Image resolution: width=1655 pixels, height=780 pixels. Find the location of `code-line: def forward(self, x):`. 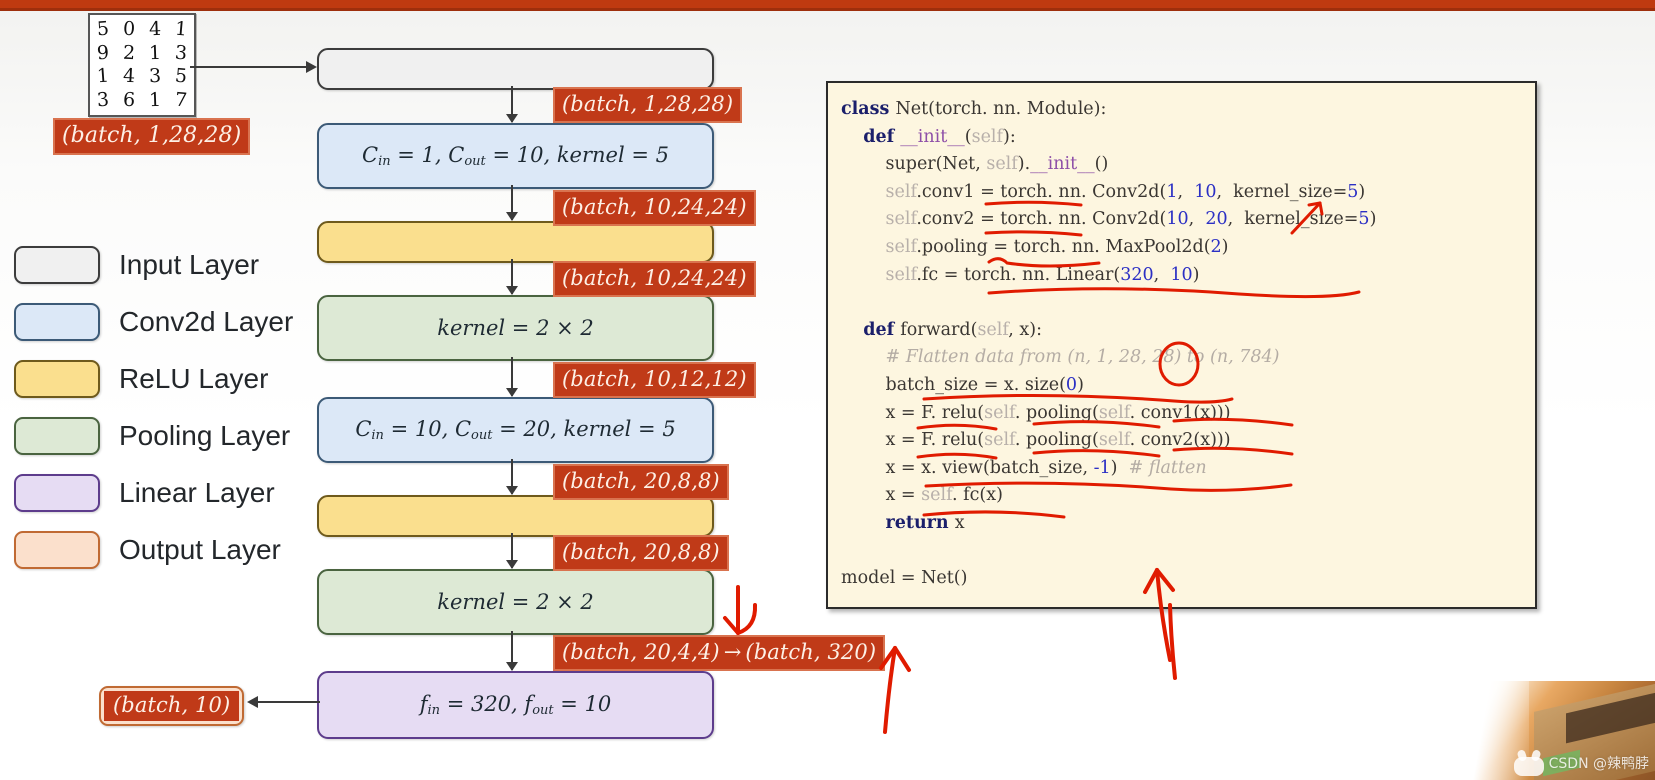

code-line: def forward(self, x): is located at coordinates (1188, 331).